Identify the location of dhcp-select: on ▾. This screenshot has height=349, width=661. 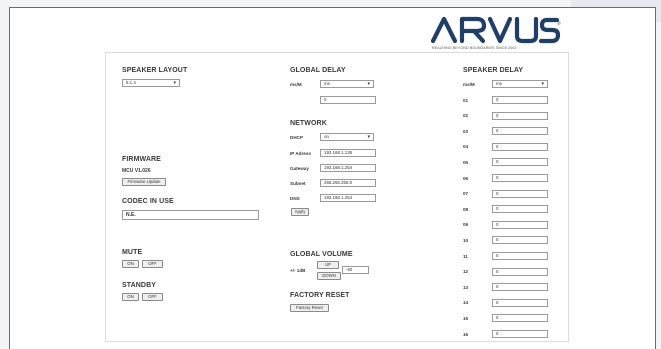
(347, 137).